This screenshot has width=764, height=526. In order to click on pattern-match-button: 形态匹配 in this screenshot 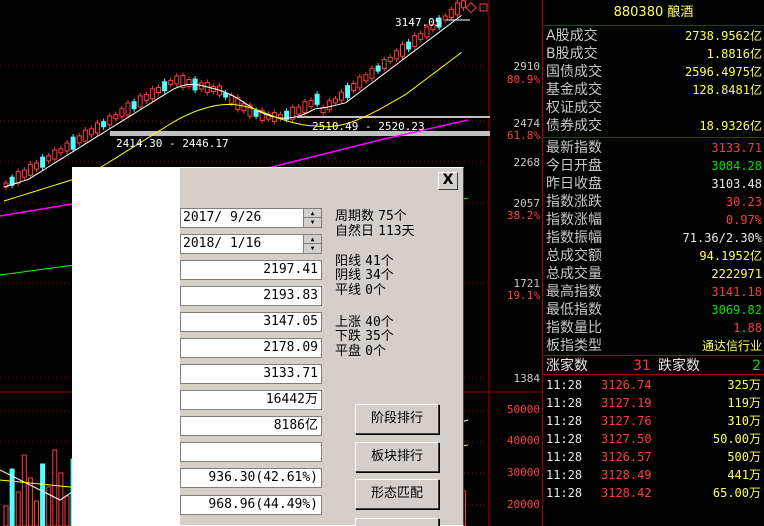, I will do `click(397, 494)`.